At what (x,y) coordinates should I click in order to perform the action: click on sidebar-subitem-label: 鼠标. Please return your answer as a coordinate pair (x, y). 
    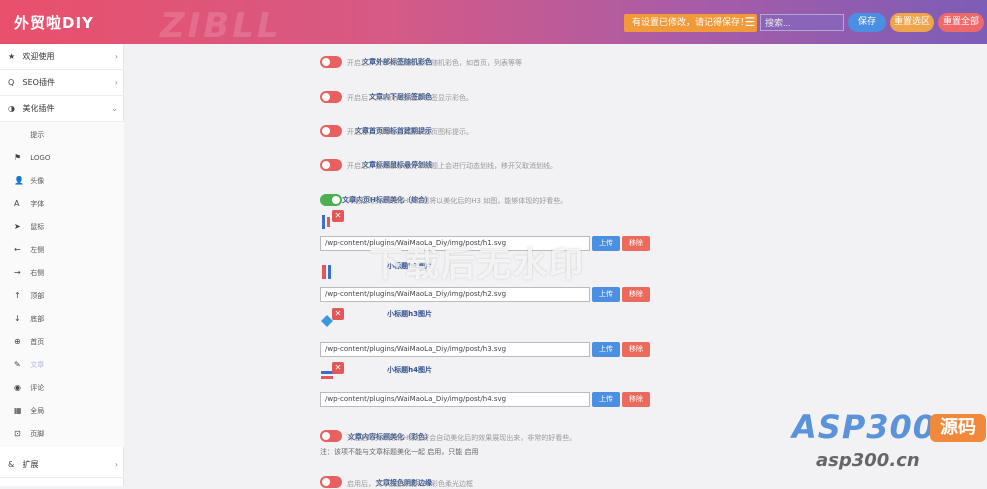
    Looking at the image, I should click on (37, 227).